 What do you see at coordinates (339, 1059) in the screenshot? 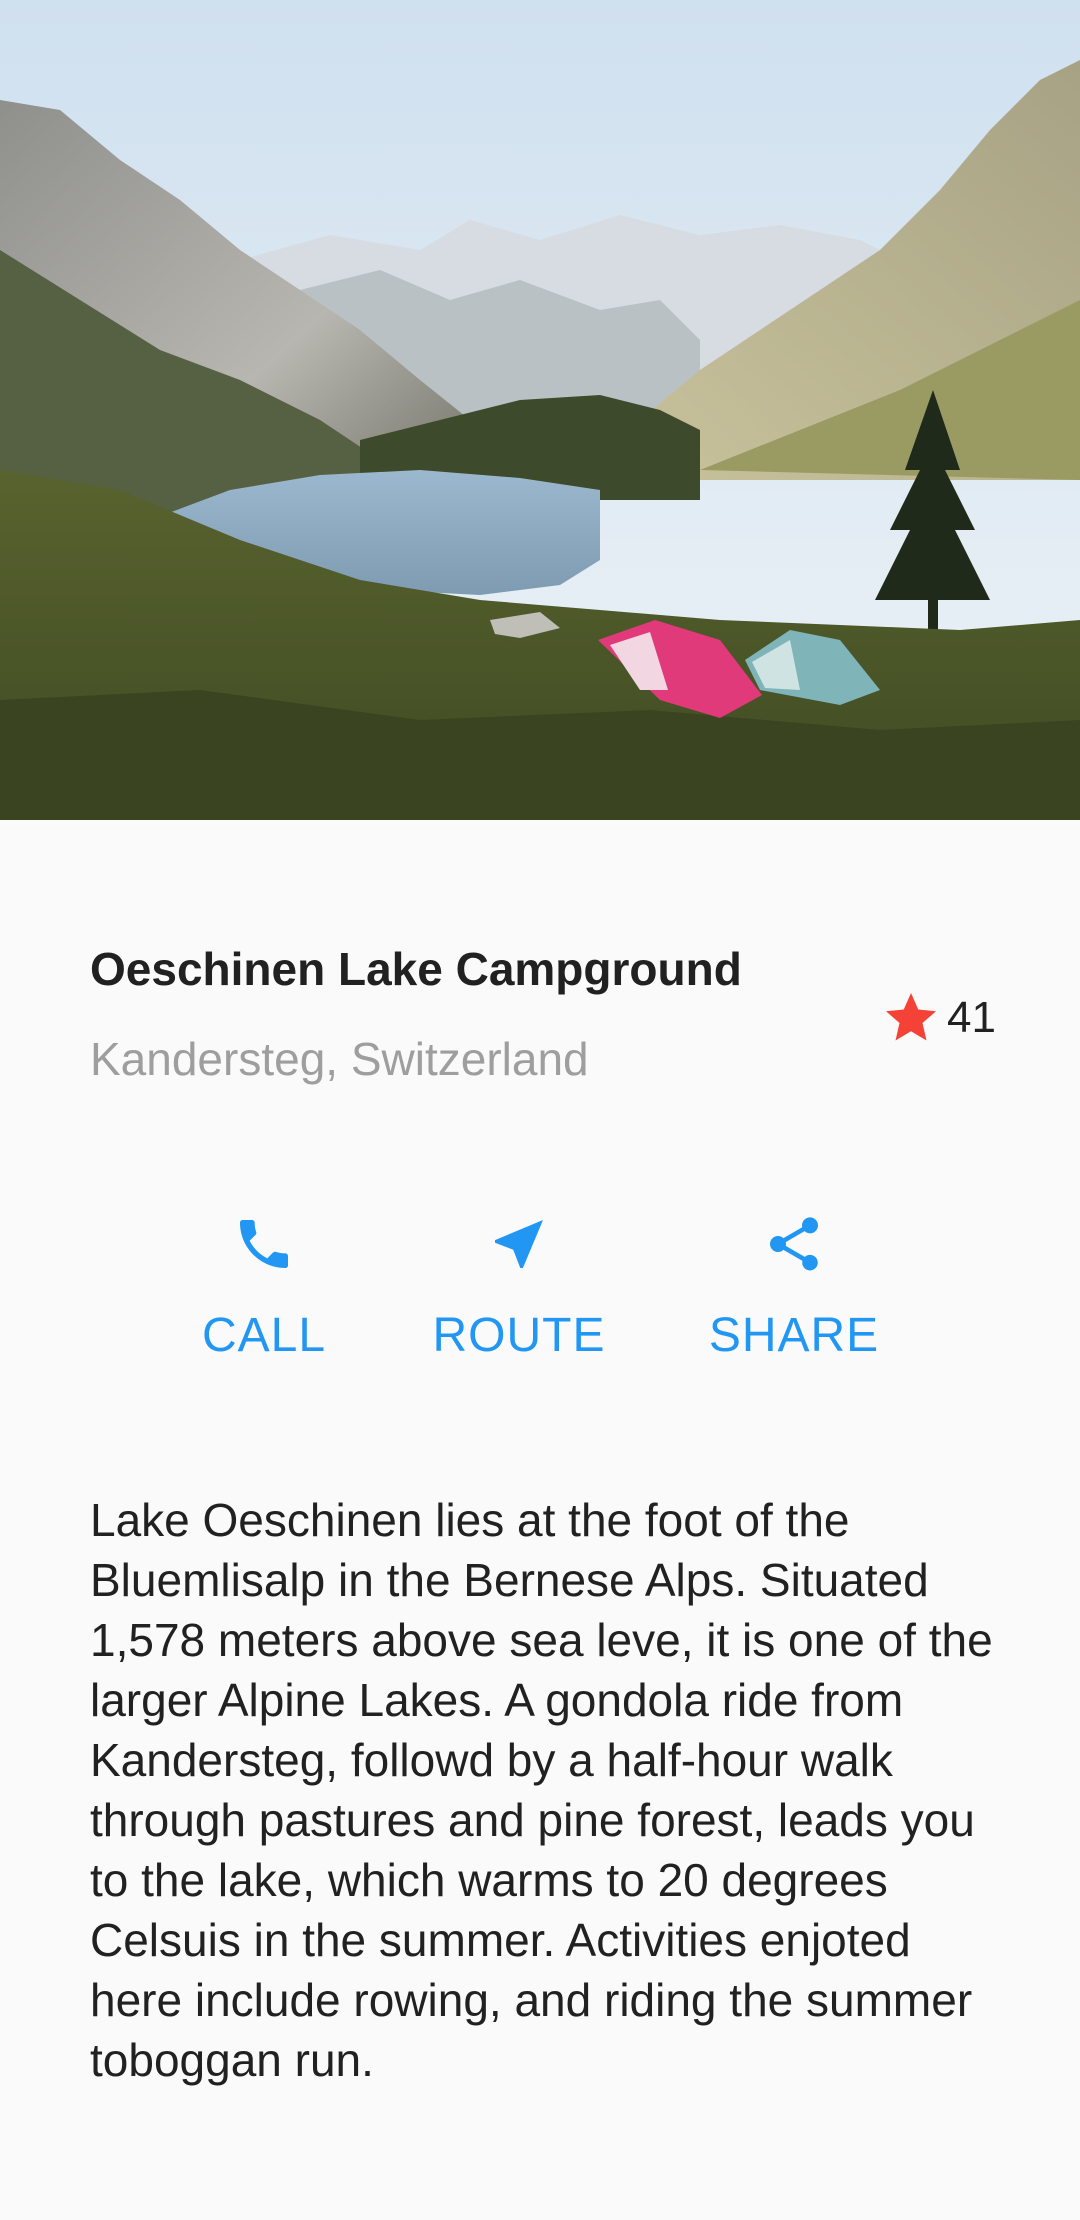
I see `place-location: Kandersteg, Switzerland` at bounding box center [339, 1059].